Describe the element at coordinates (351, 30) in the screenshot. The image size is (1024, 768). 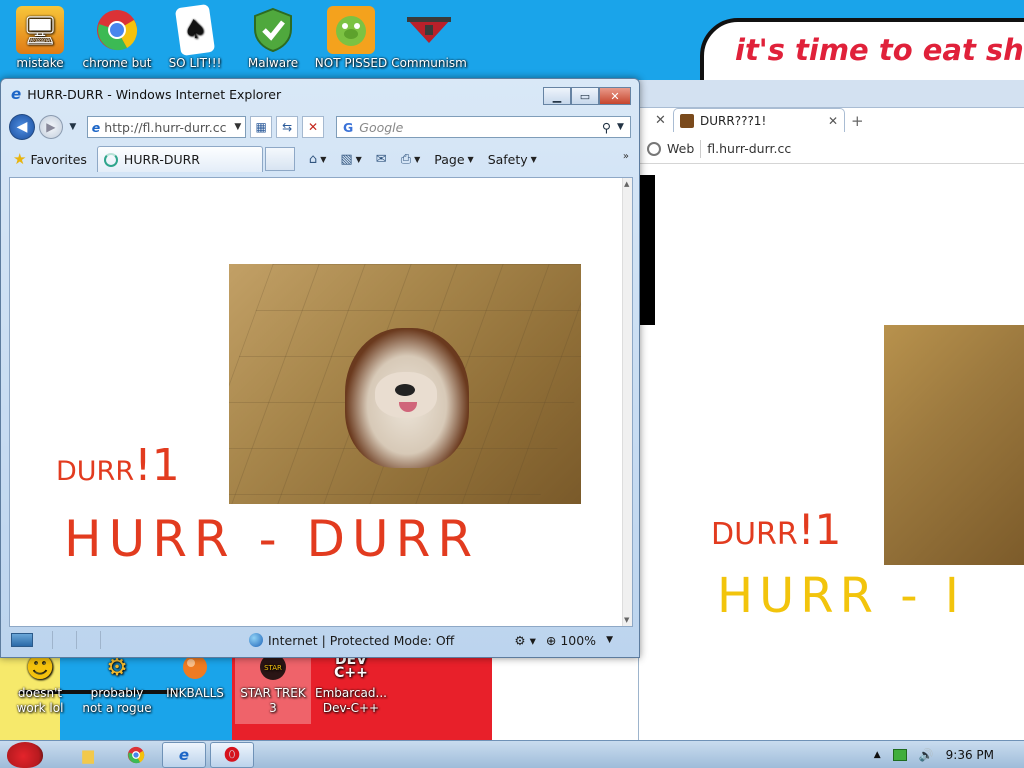
I see `green-pig-icon` at that location.